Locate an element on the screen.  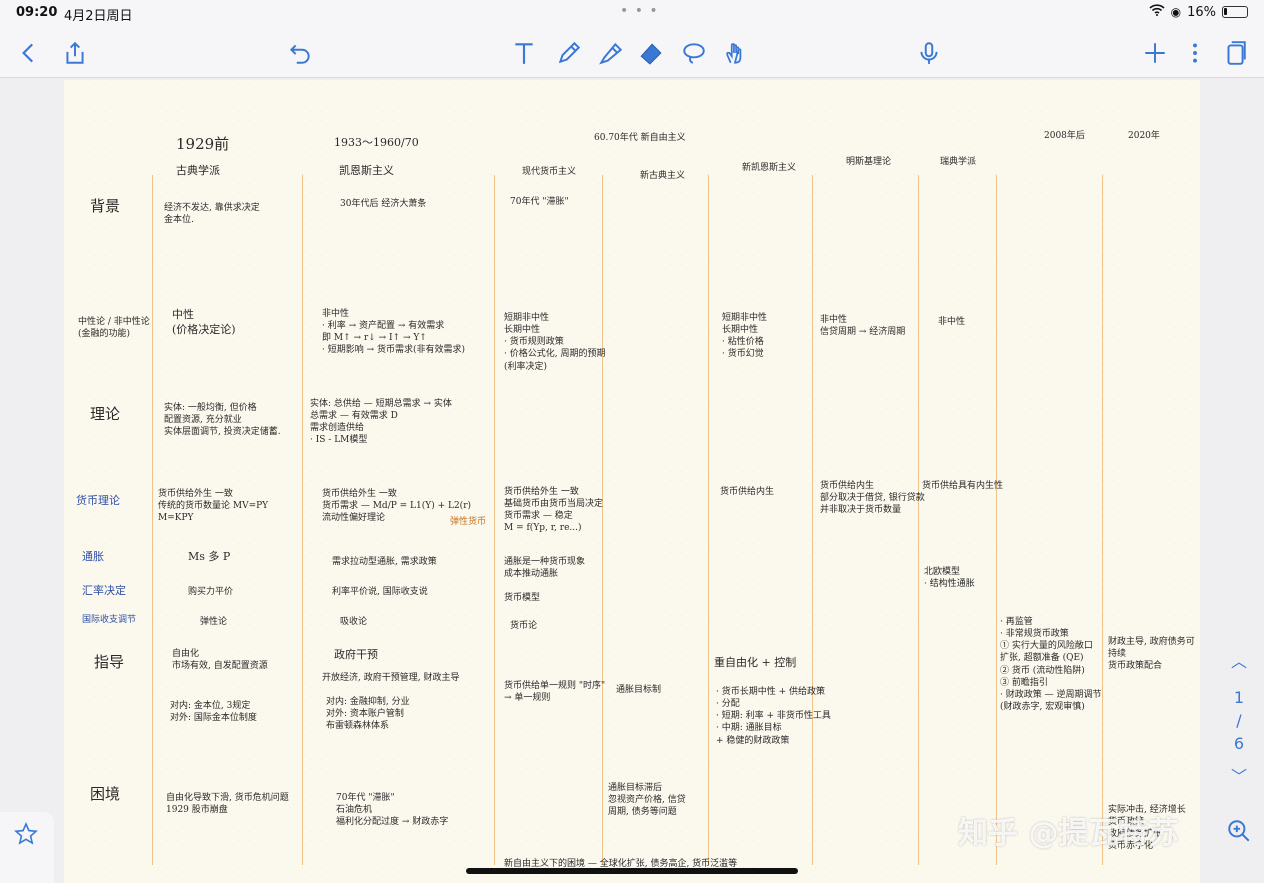
header-keynes: 凯恩斯主义 is located at coordinates (366, 170).